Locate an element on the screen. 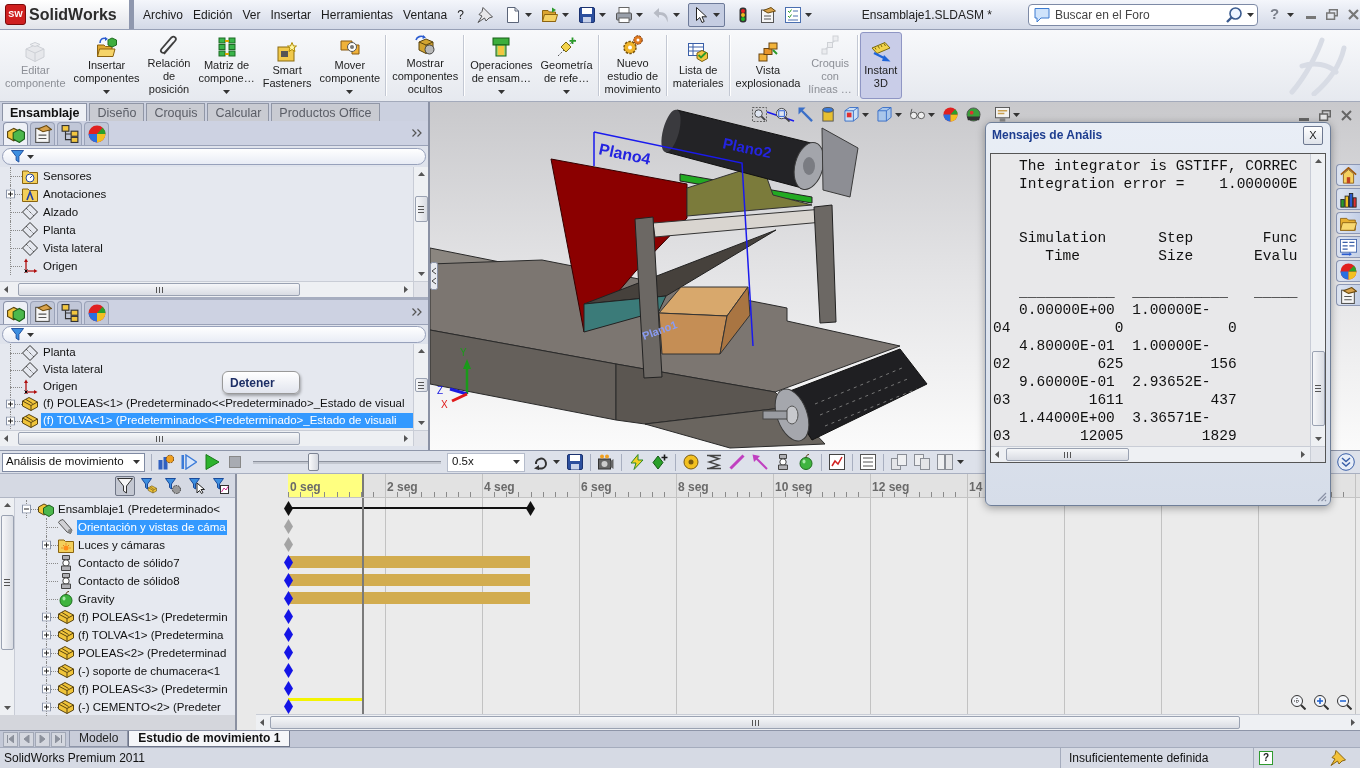 The height and width of the screenshot is (768, 1360). checklist-icon is located at coordinates (792, 14).